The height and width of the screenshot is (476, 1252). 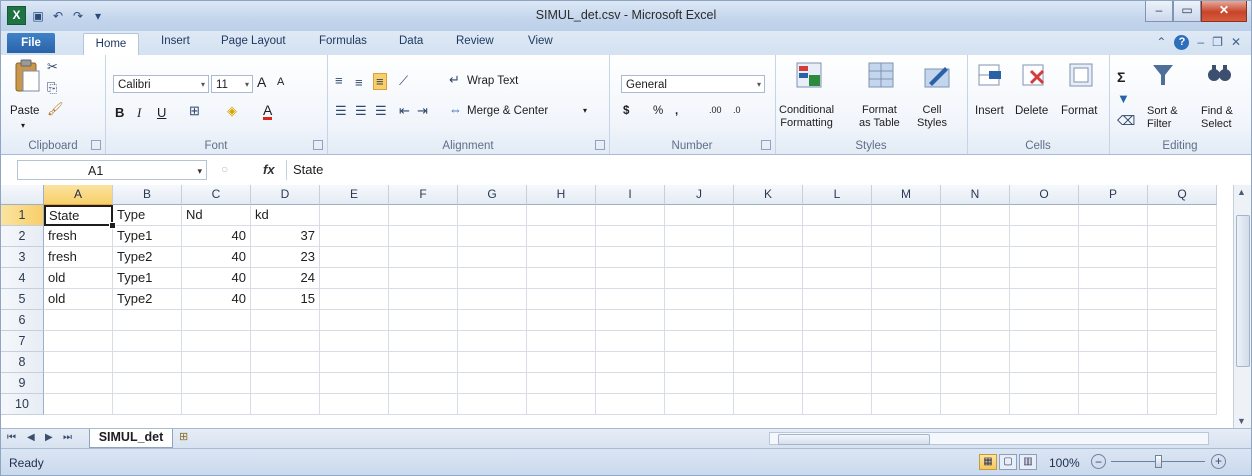 I want to click on cell-m10, so click(x=906, y=404).